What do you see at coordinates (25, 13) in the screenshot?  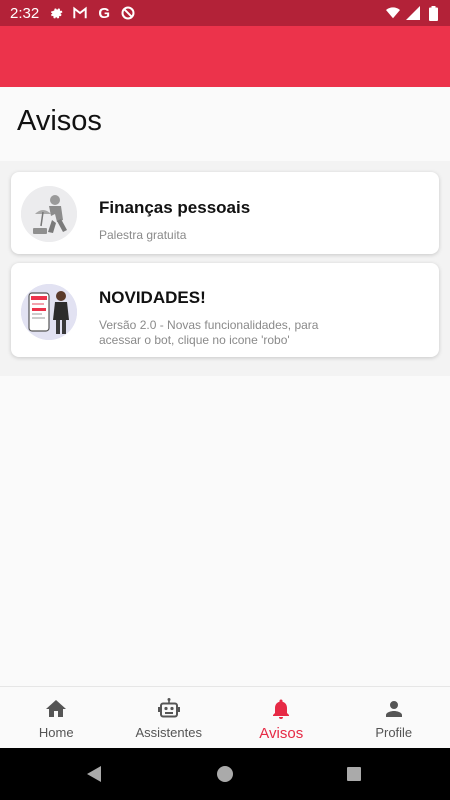 I see `status-time: 2:32` at bounding box center [25, 13].